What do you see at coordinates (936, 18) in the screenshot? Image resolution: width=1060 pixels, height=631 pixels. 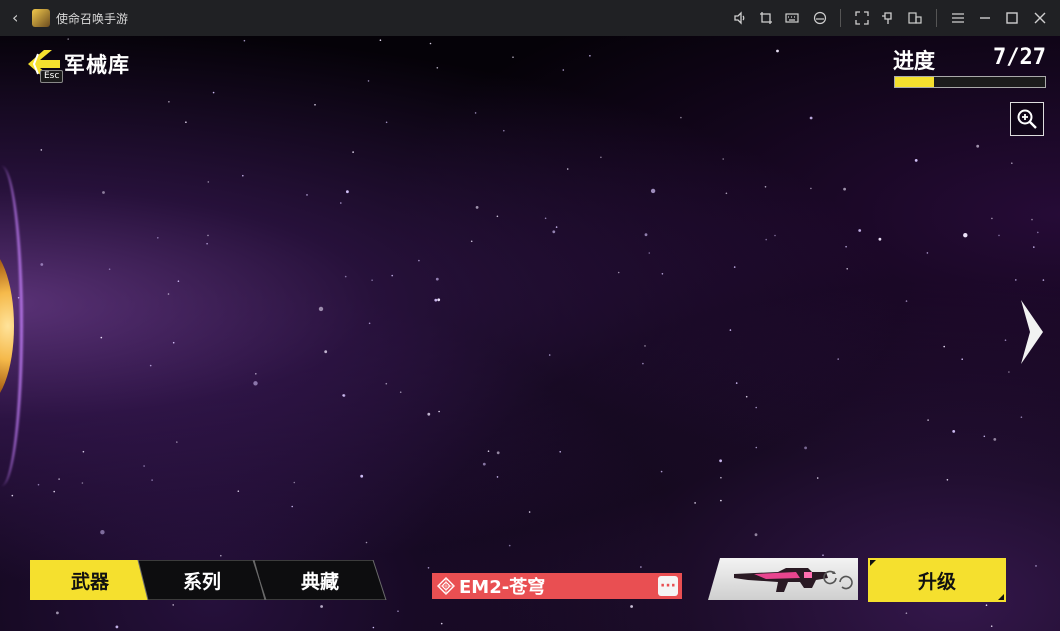 I see `toolbar-divider` at bounding box center [936, 18].